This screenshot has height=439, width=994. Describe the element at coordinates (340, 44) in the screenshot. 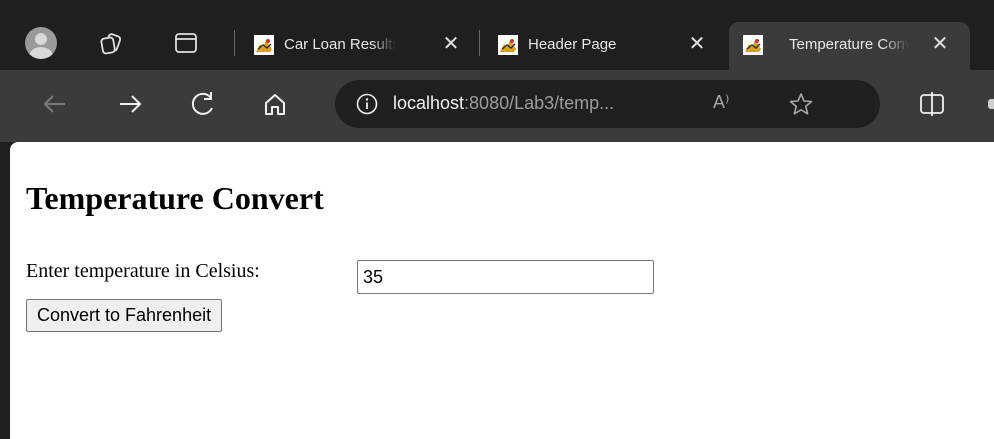

I see `tab-title: Car Loan Results` at that location.